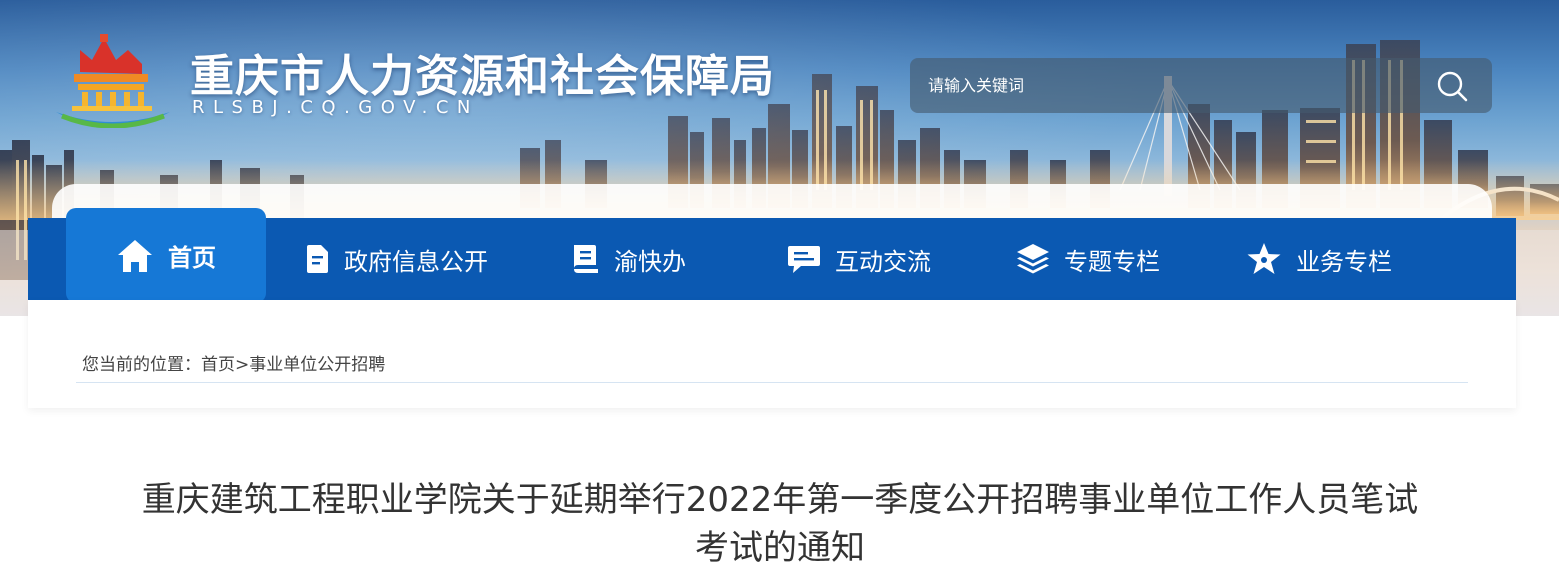 The width and height of the screenshot is (1559, 576). What do you see at coordinates (1452, 86) in the screenshot?
I see `search-icon` at bounding box center [1452, 86].